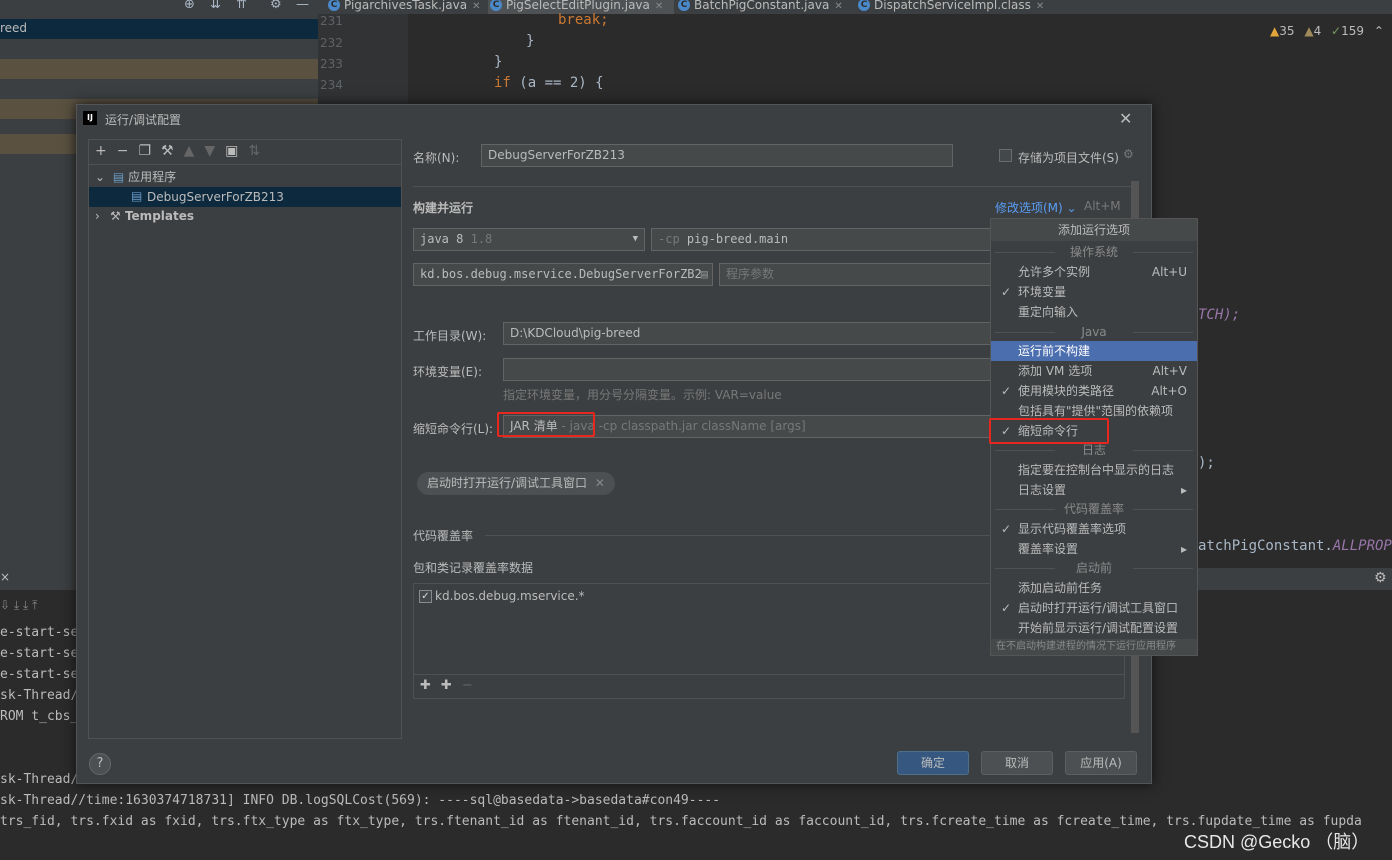 The width and height of the screenshot is (1392, 860). What do you see at coordinates (1094, 568) in the screenshot?
I see `menu-section-header: 启动前` at bounding box center [1094, 568].